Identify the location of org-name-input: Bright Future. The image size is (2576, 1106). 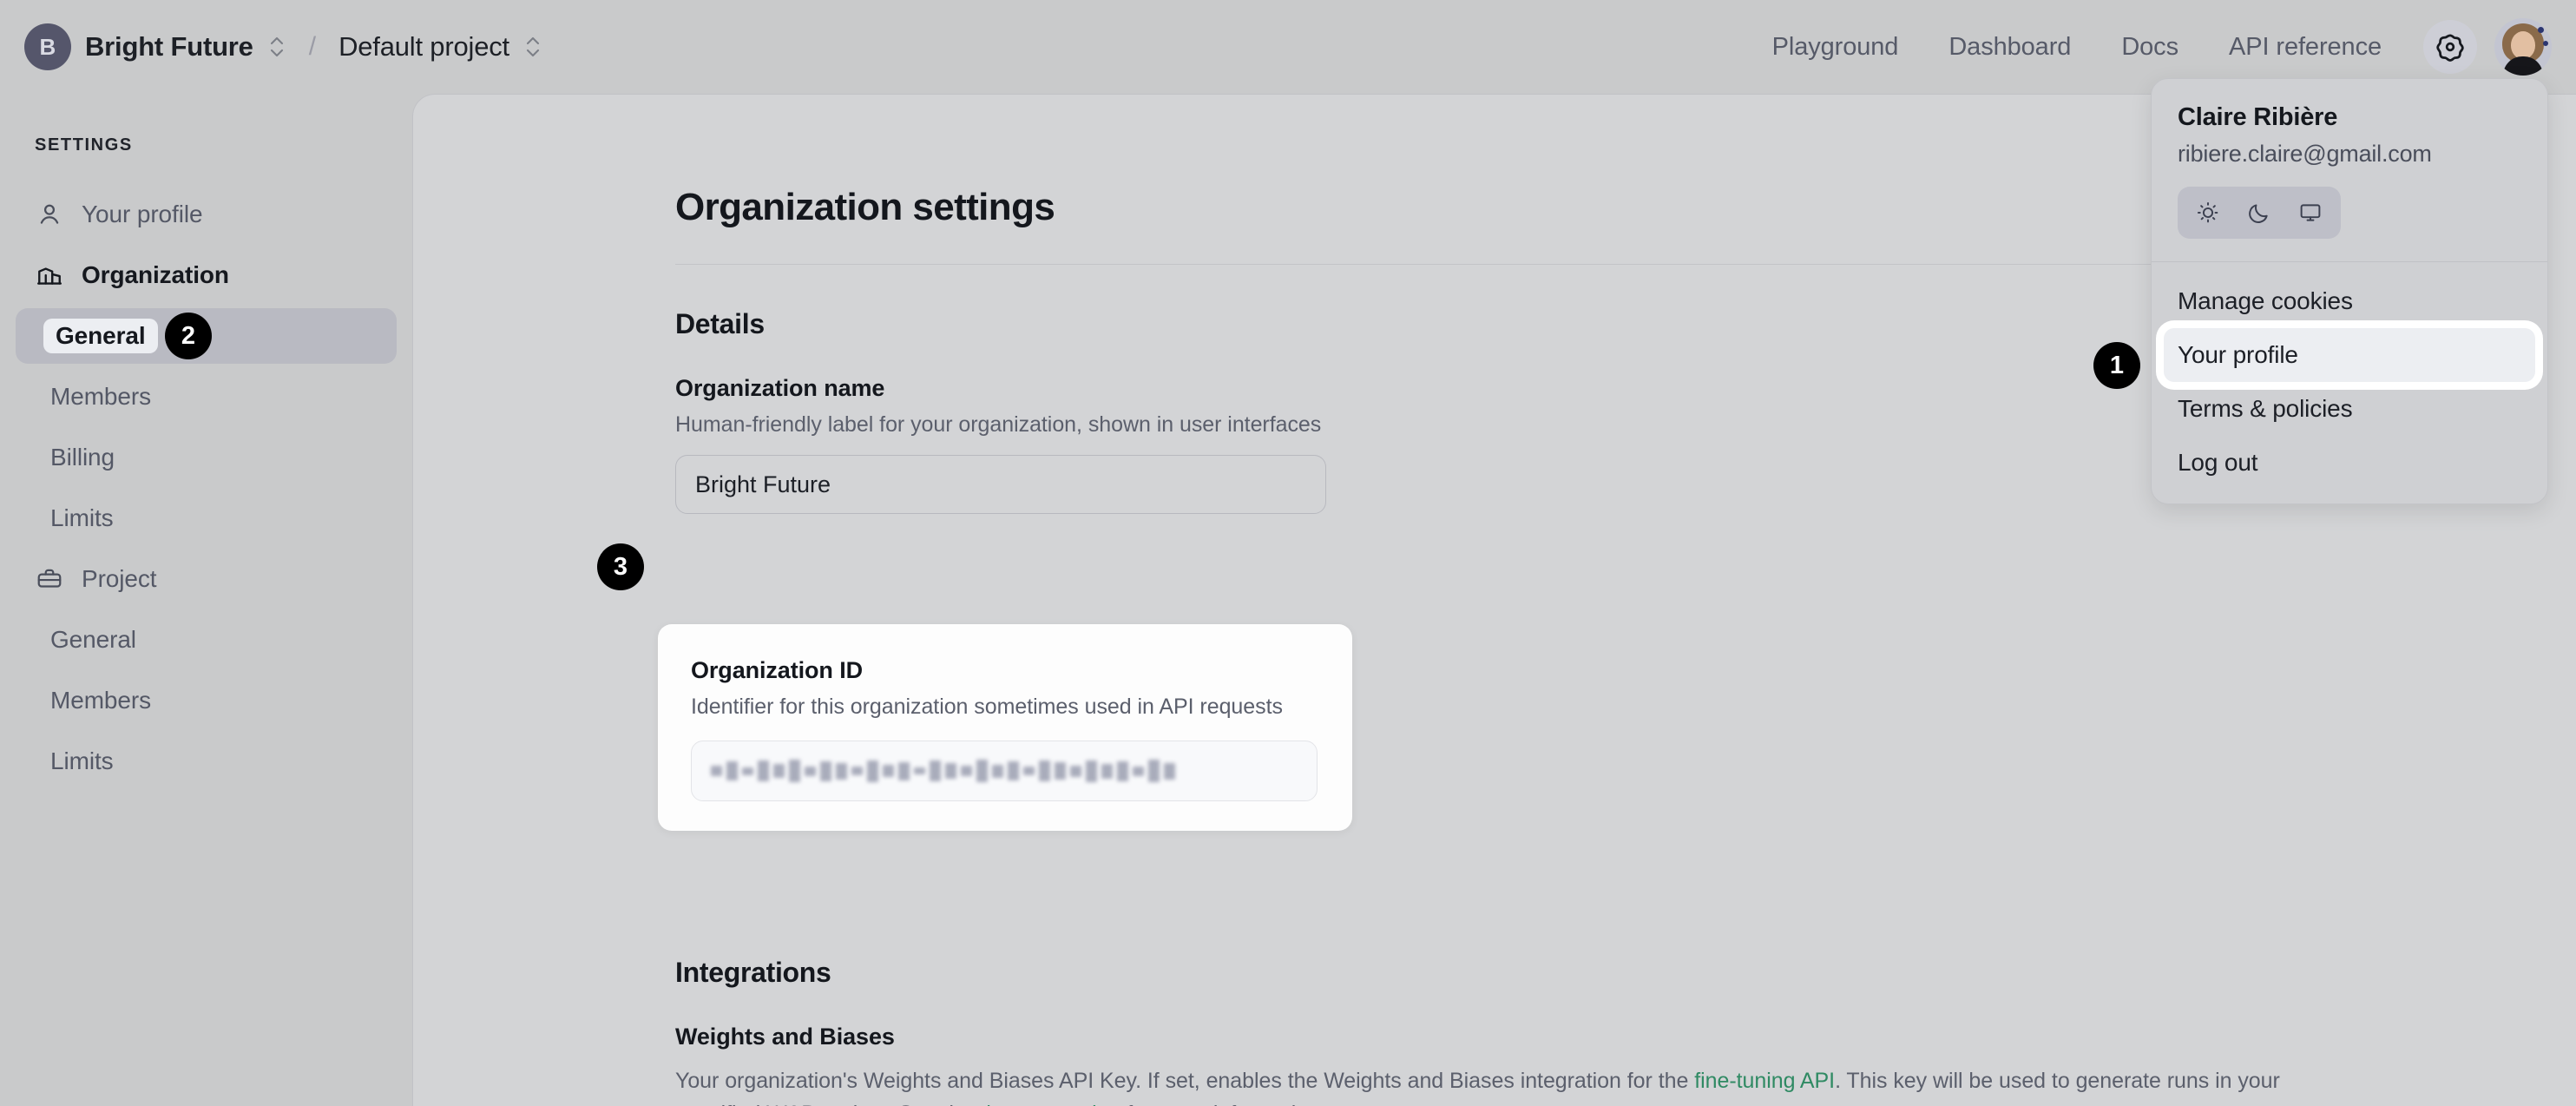
(1000, 484).